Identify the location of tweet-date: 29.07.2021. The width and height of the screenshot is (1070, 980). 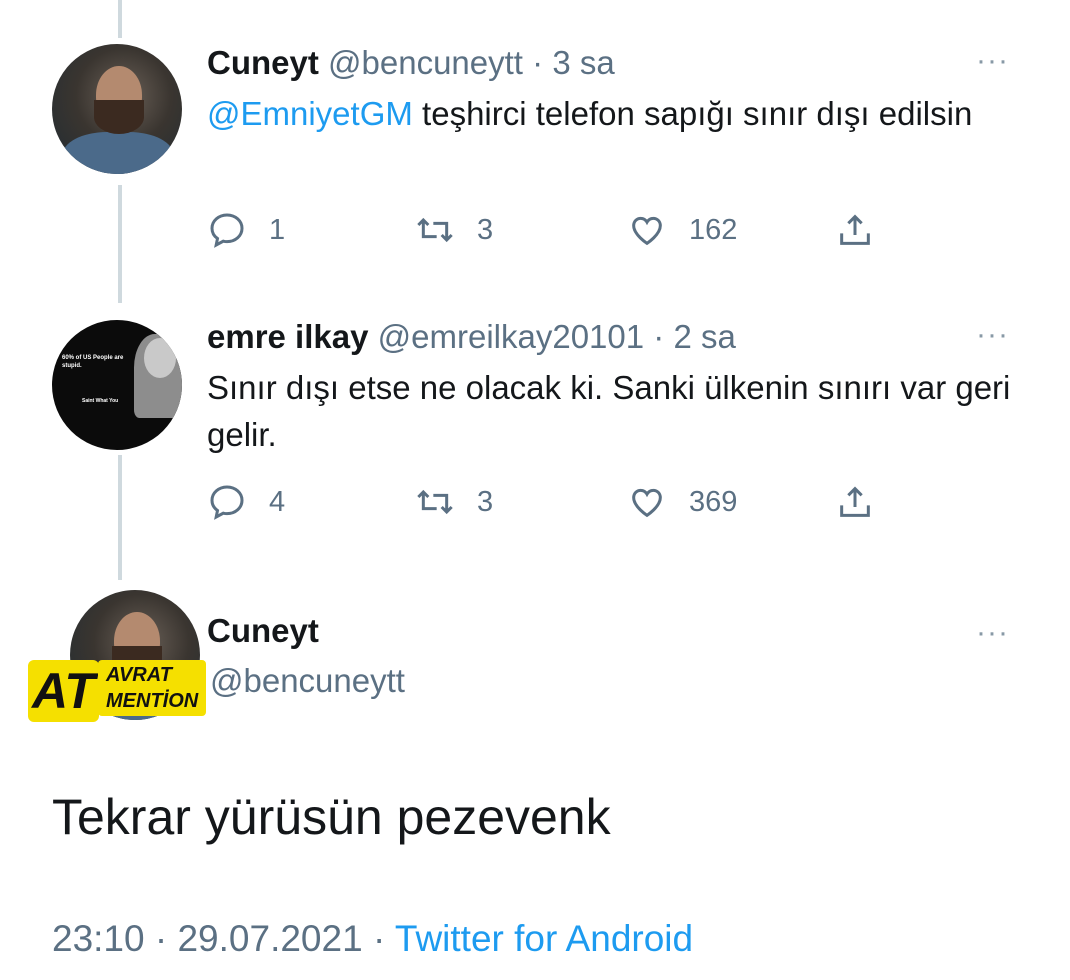
(269, 938).